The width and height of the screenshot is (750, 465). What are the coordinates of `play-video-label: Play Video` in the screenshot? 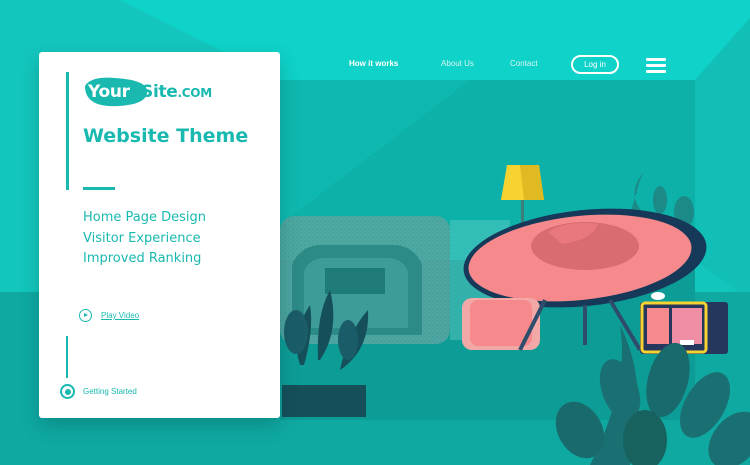 It's located at (120, 315).